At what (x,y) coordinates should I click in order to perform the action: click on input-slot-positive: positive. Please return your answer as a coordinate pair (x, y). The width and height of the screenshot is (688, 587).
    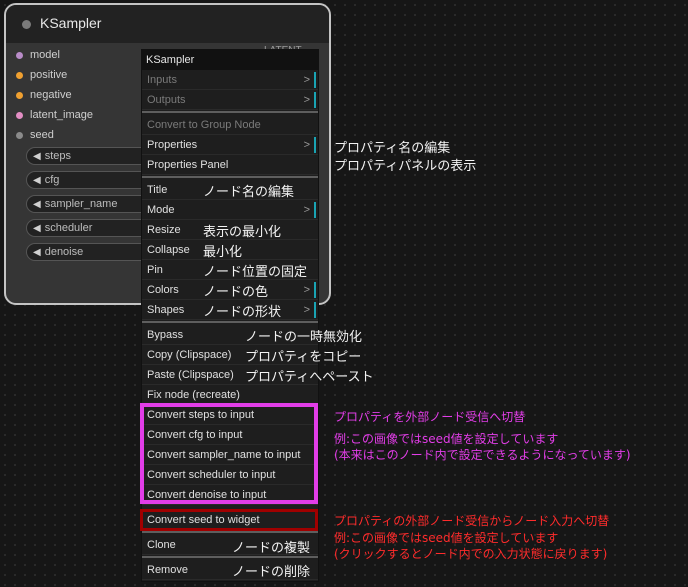
    Looking at the image, I should click on (41, 75).